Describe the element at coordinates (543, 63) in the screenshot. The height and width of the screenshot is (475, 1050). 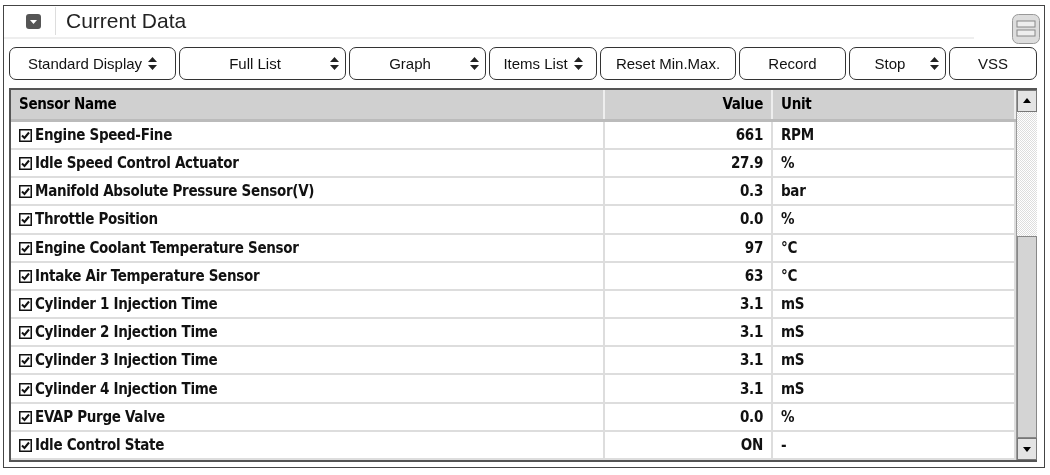
I see `dropdown-button: Items List` at that location.